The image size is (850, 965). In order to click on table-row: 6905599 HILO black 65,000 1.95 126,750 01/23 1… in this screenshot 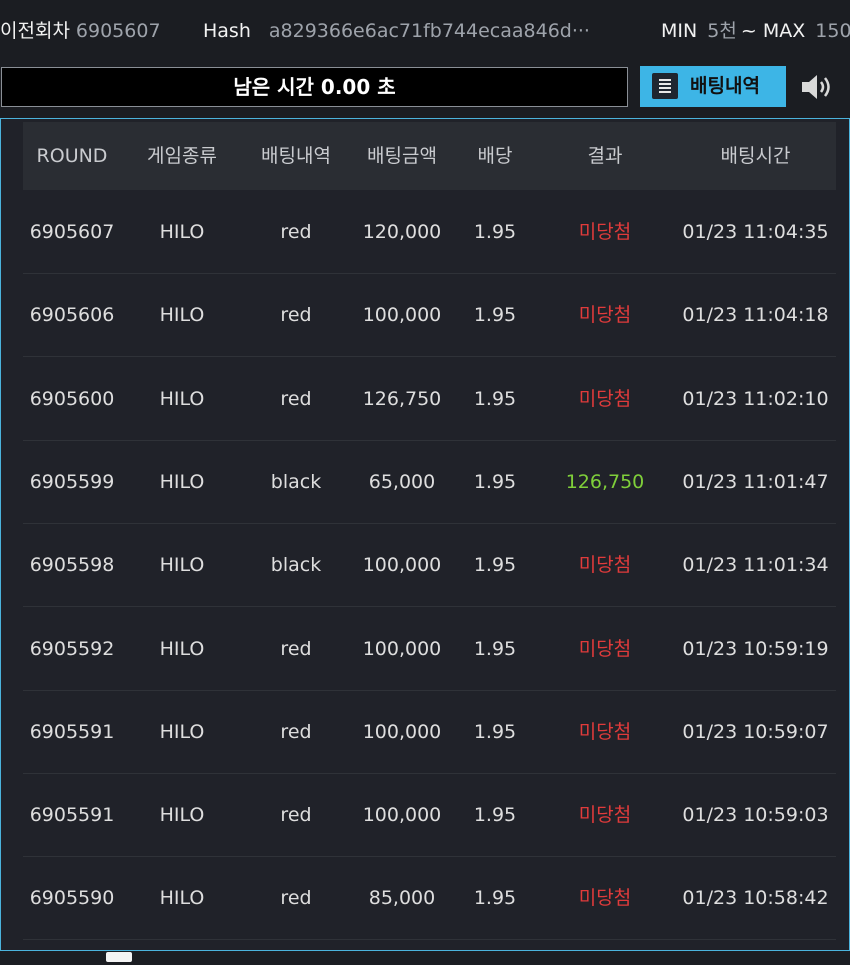, I will do `click(429, 482)`.